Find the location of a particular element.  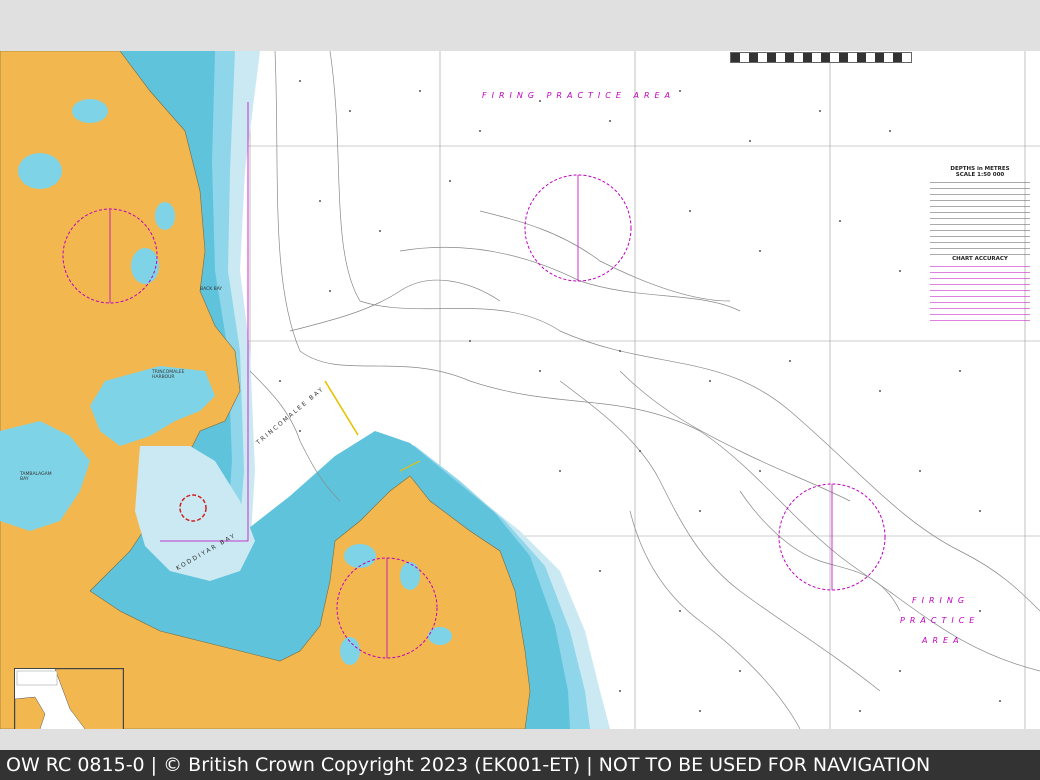

place-name-back-bay: BACK BAY is located at coordinates (211, 289).